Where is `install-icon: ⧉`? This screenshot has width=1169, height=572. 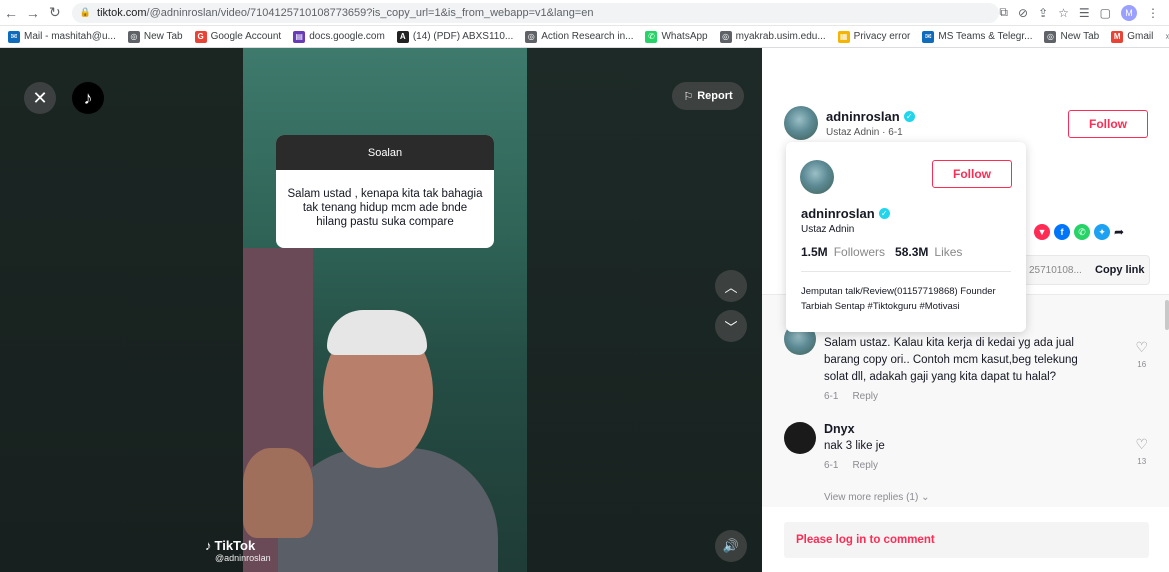 install-icon: ⧉ is located at coordinates (1003, 12).